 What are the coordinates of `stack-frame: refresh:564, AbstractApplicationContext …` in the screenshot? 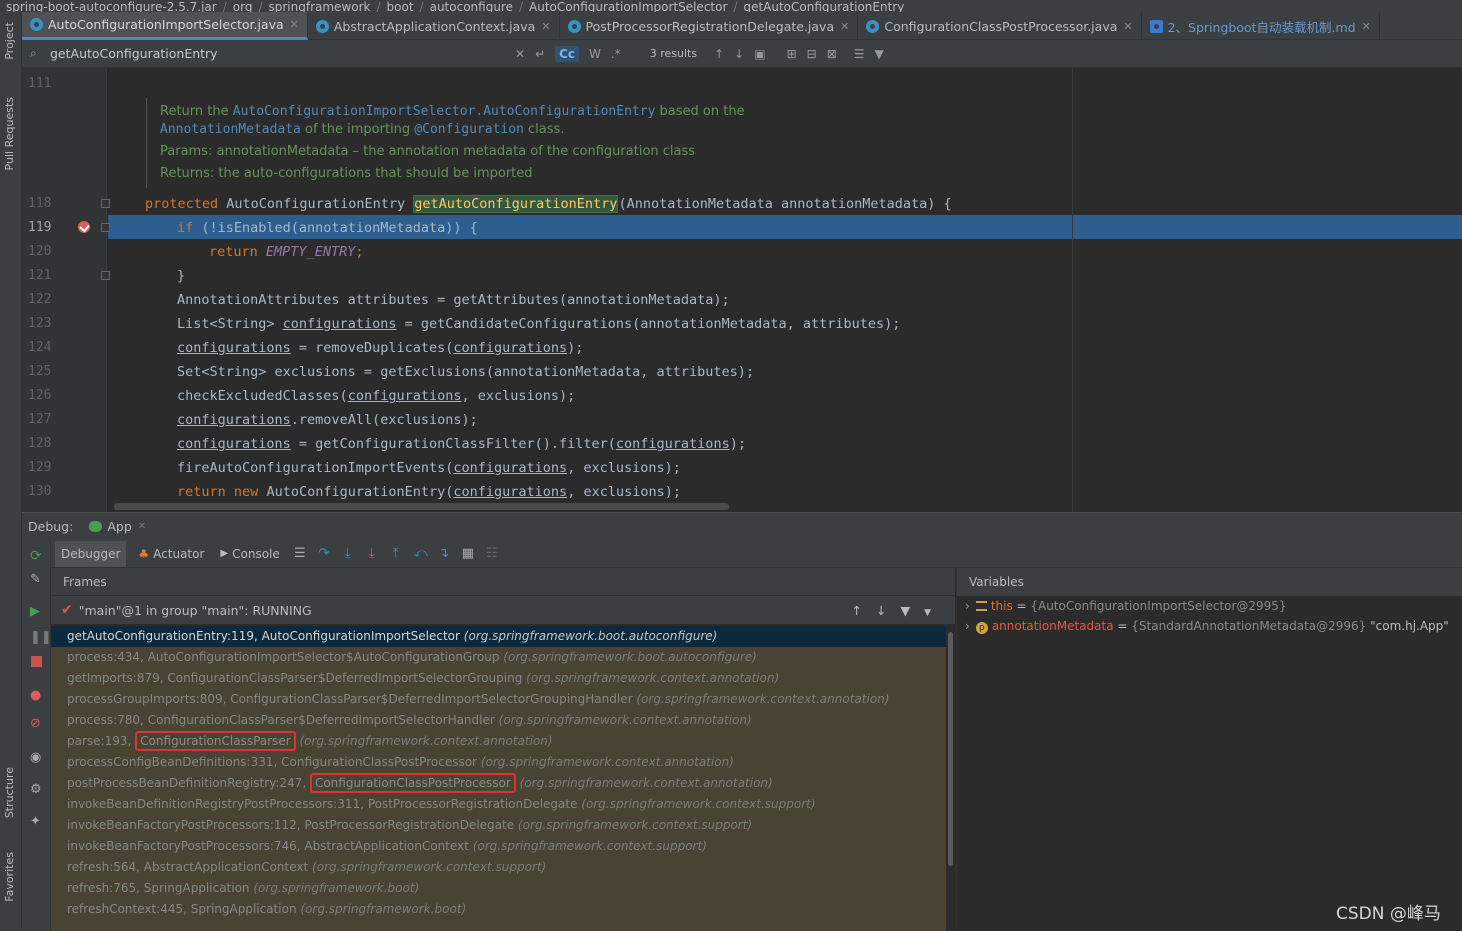 It's located at (498, 867).